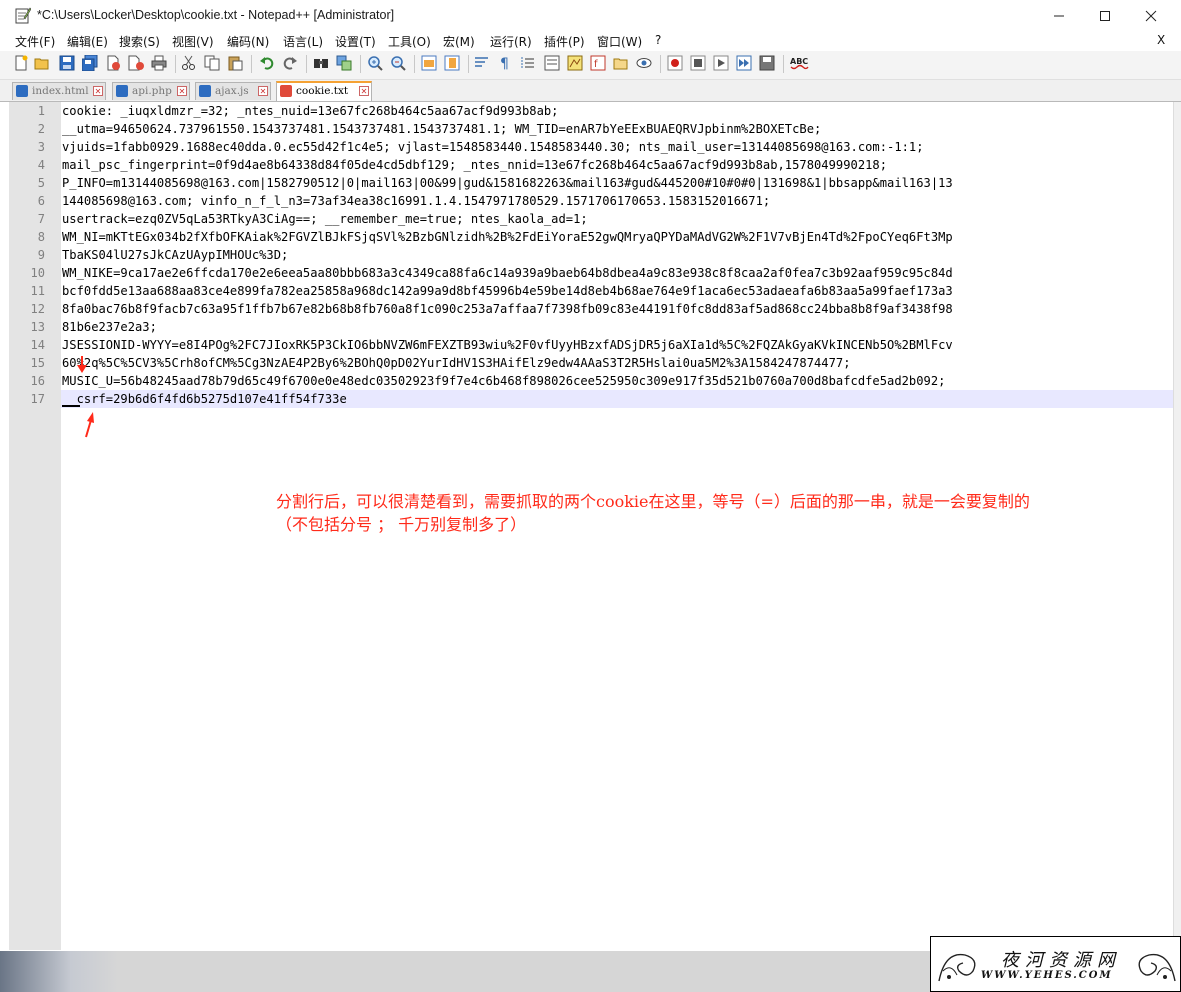 This screenshot has height=992, width=1181. Describe the element at coordinates (41, 201) in the screenshot. I see `line-number: 6` at that location.